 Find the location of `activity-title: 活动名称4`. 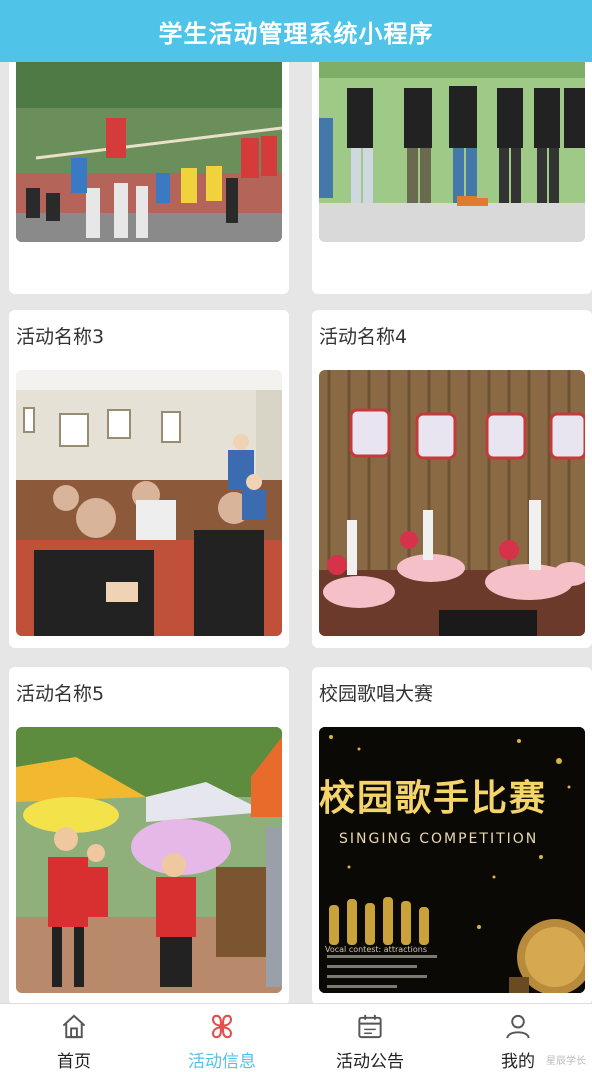

activity-title: 活动名称4 is located at coordinates (363, 337).